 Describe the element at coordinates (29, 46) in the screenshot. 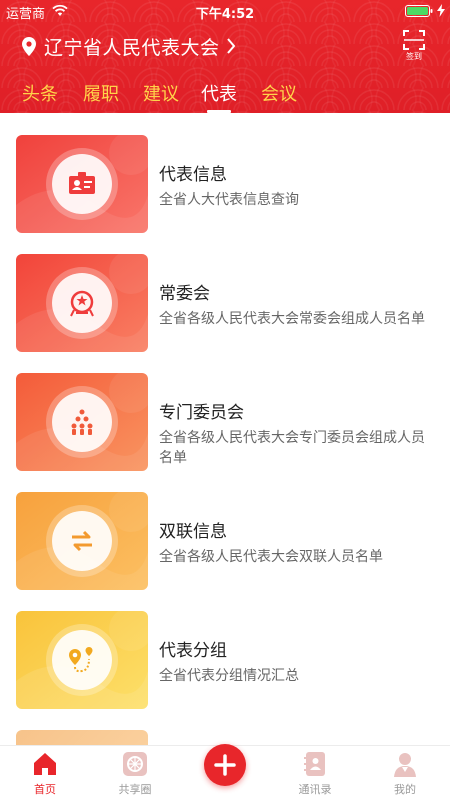

I see `location-pin-icon` at that location.